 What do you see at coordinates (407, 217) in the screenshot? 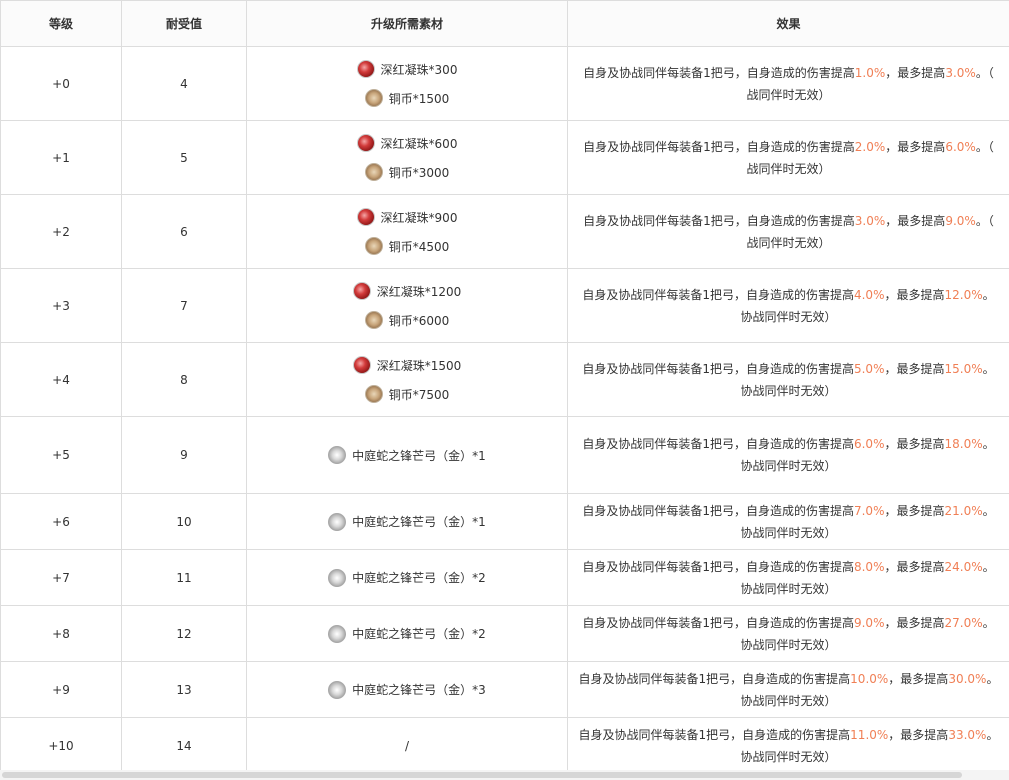
I see `material-item: 深红凝珠*900` at bounding box center [407, 217].